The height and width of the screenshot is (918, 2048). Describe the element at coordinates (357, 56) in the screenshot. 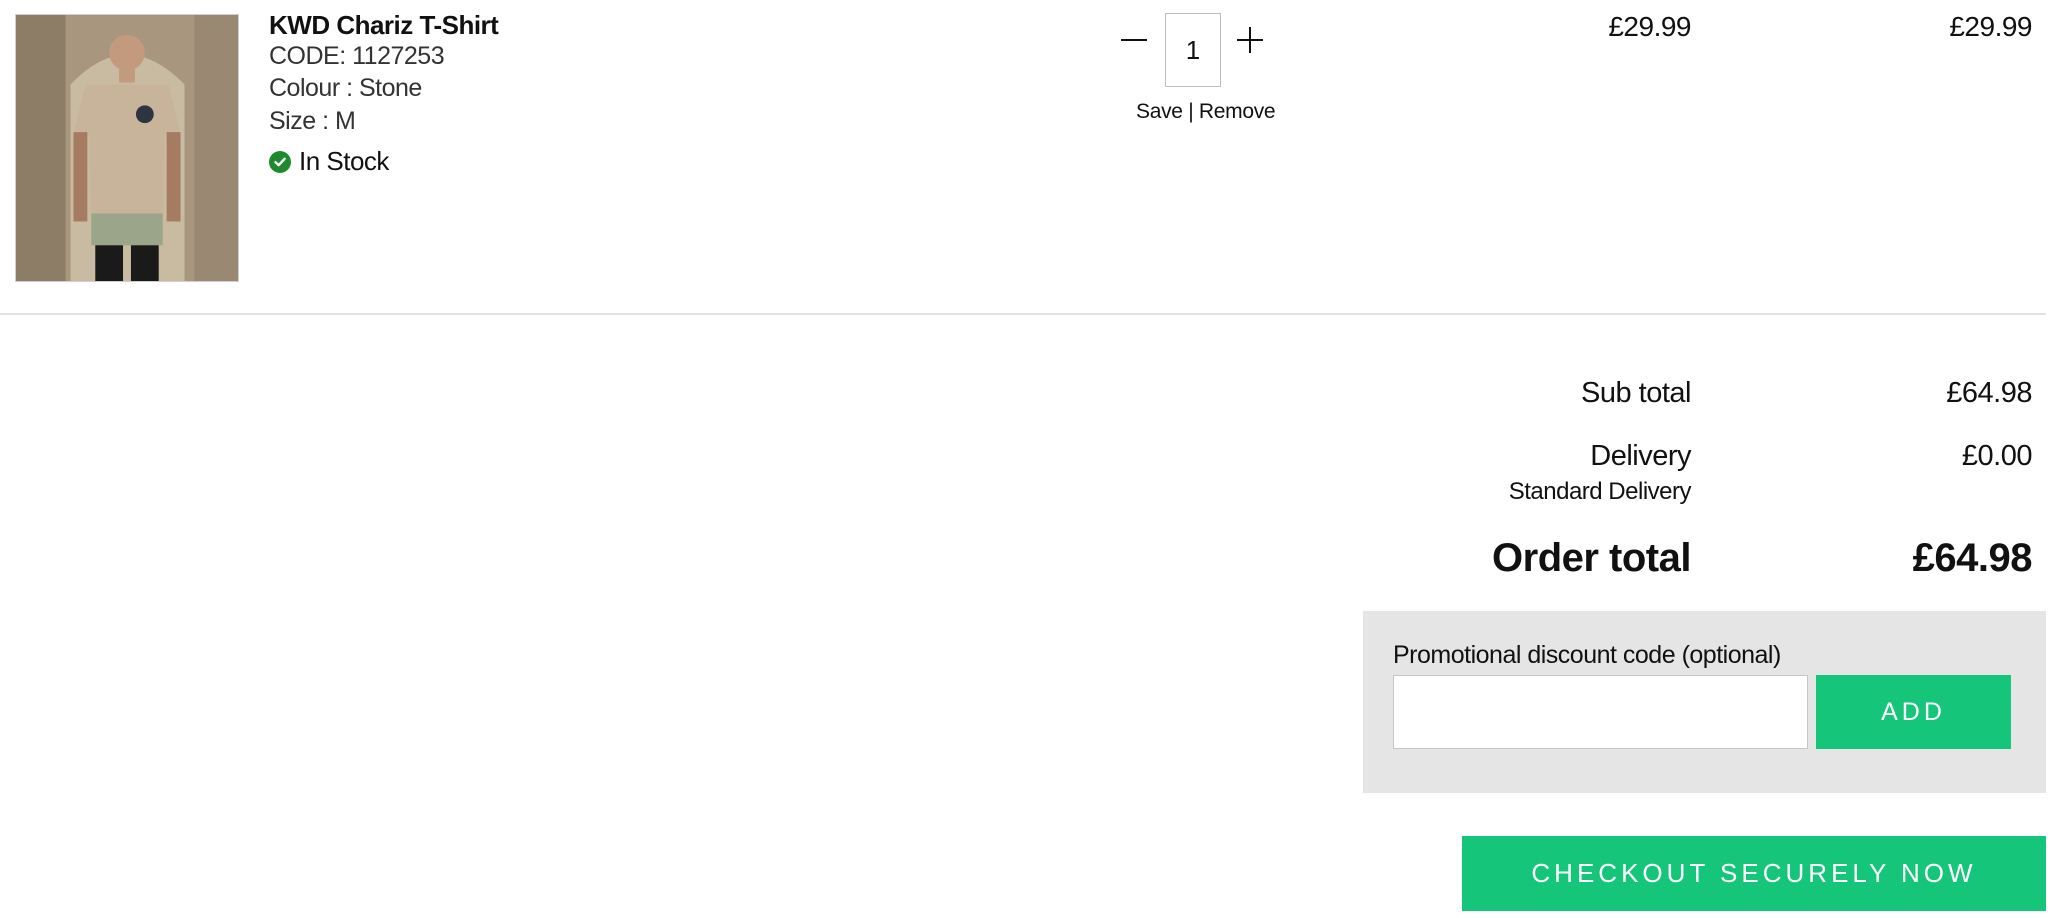

I see `product-code: CODE: 1127253` at that location.